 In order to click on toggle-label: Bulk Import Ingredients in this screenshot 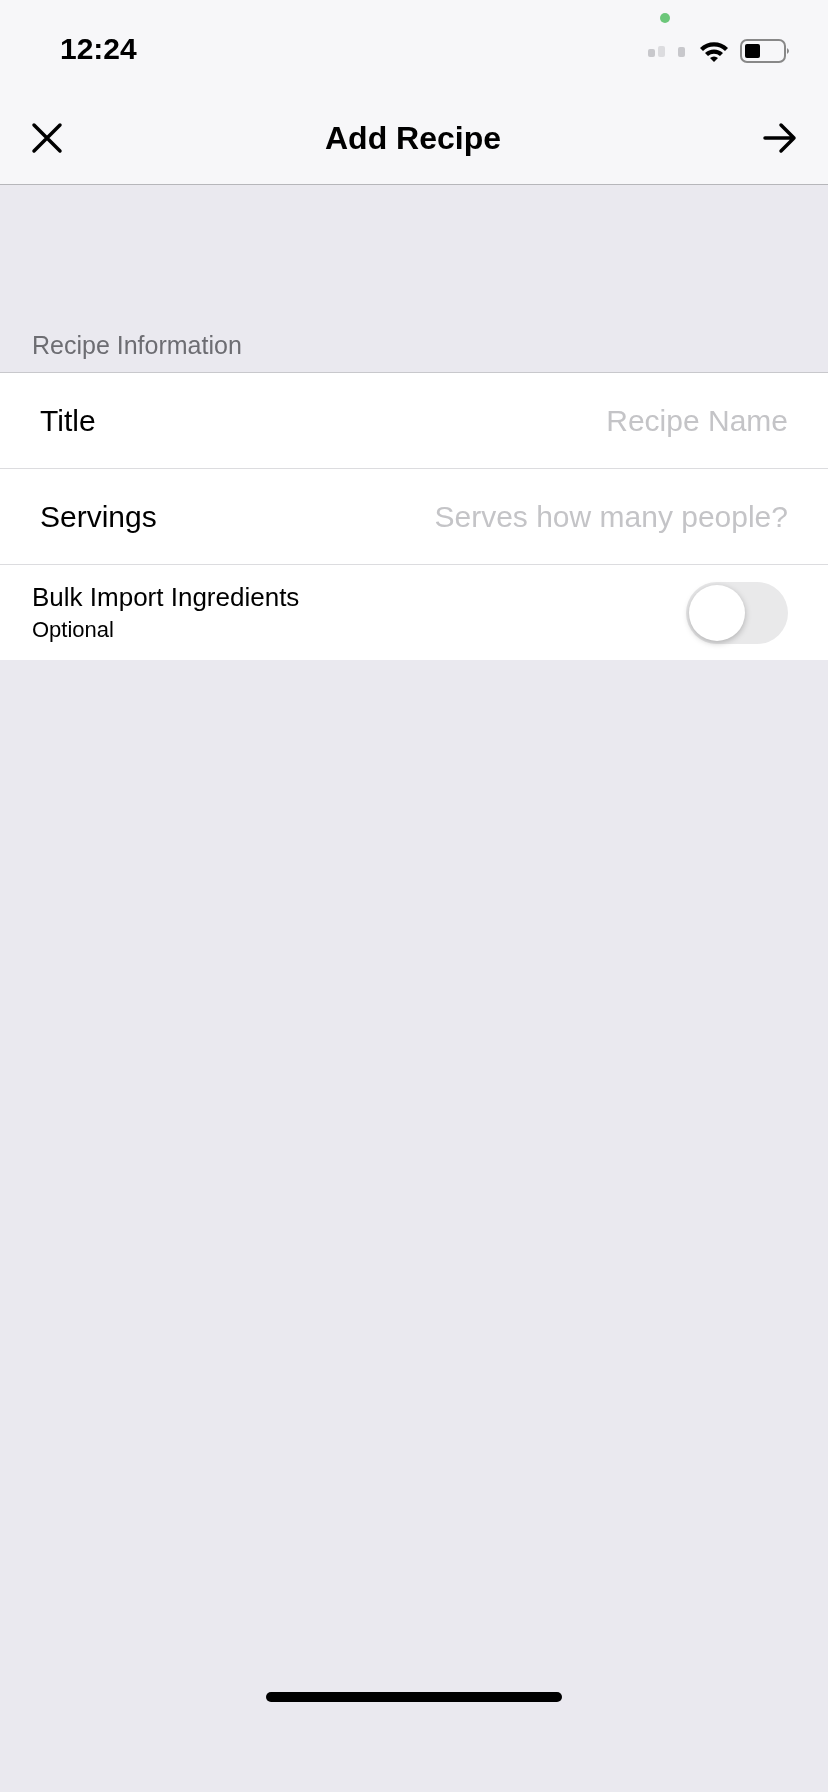, I will do `click(166, 597)`.